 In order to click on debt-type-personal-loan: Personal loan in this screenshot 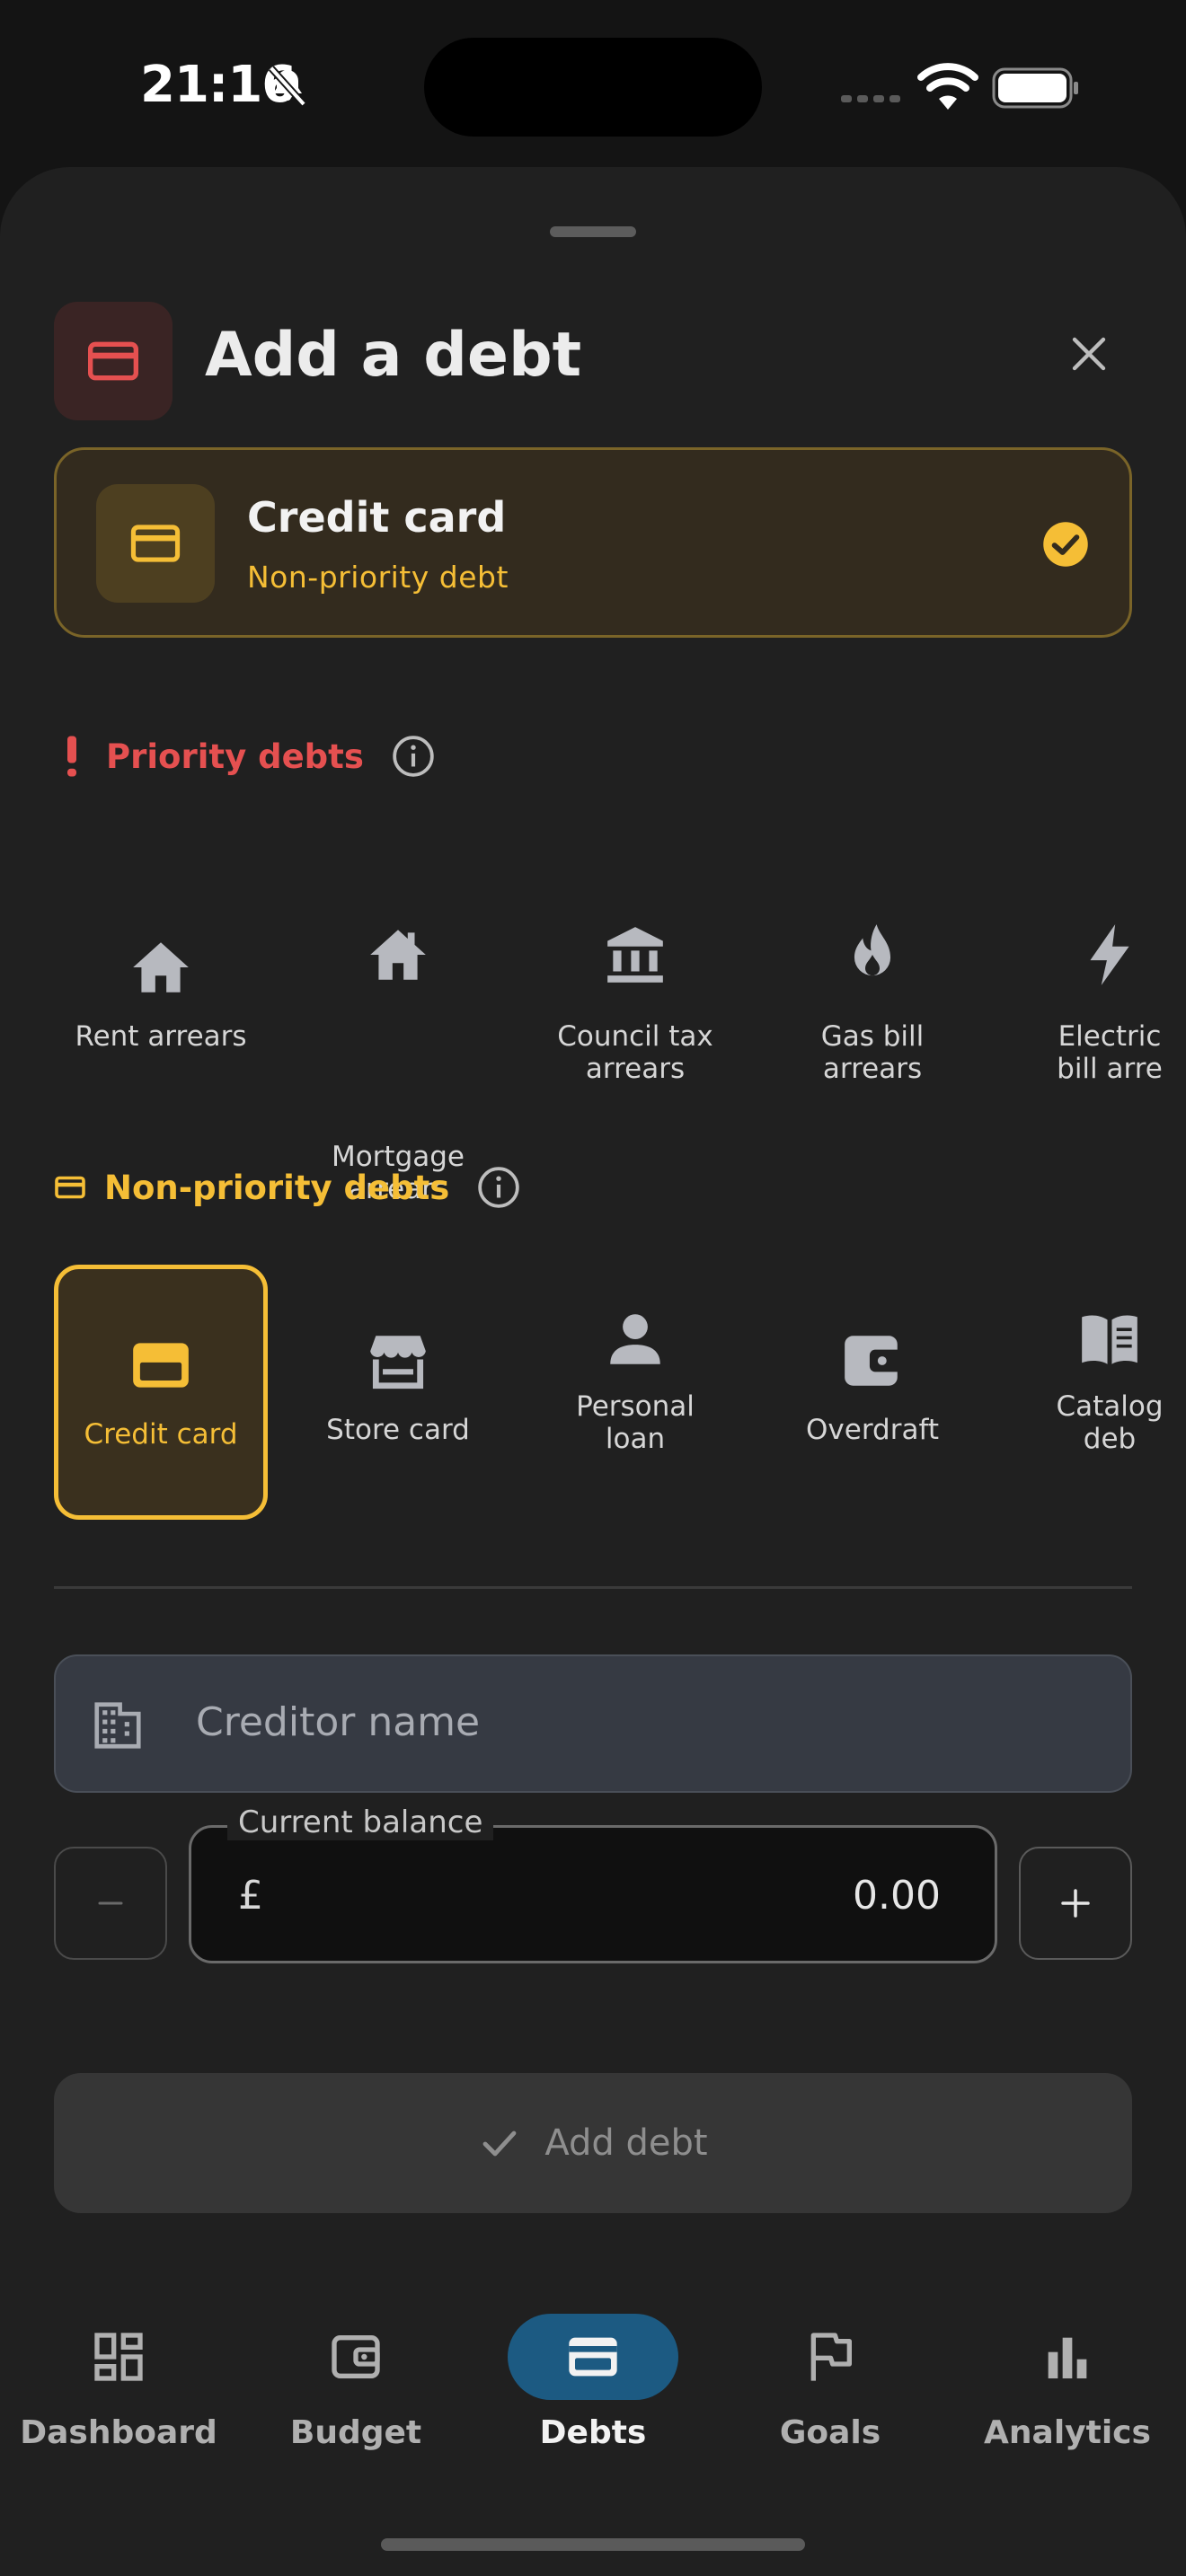, I will do `click(635, 1392)`.